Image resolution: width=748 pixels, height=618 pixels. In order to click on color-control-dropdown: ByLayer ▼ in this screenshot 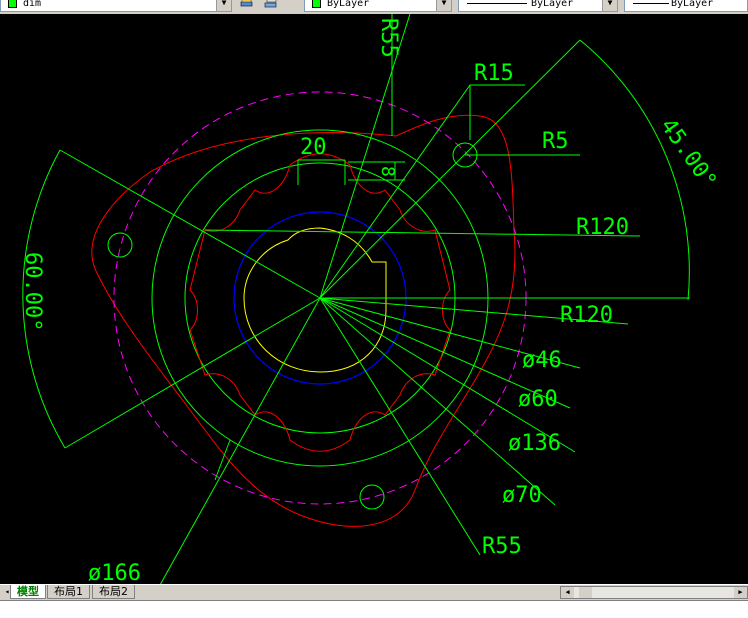, I will do `click(378, 6)`.